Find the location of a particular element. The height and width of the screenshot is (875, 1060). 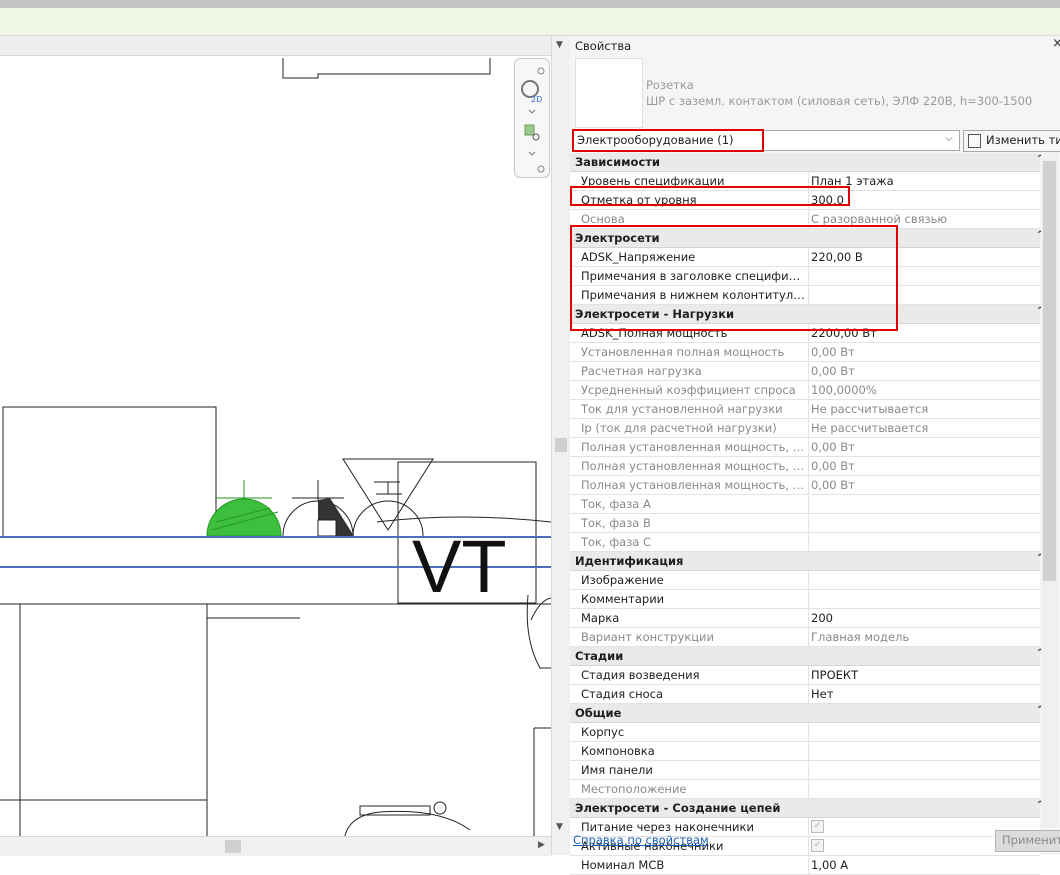

group-label: Стадии is located at coordinates (599, 656).